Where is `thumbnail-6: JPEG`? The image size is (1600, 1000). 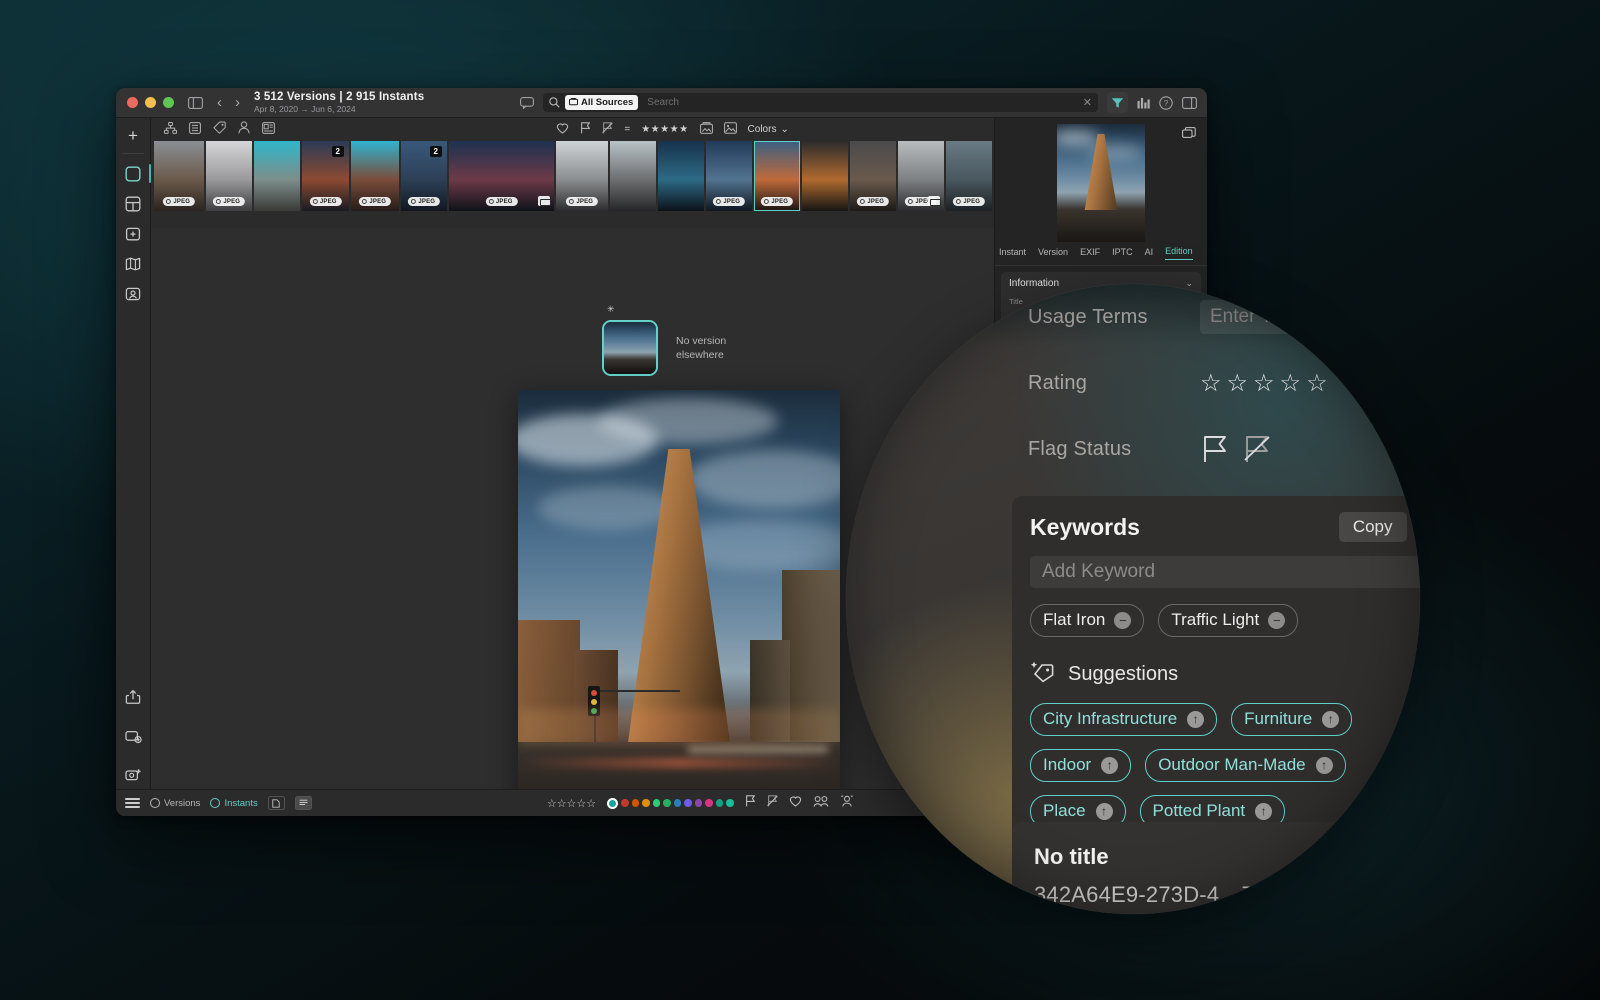
thumbnail-6: JPEG is located at coordinates (501, 176).